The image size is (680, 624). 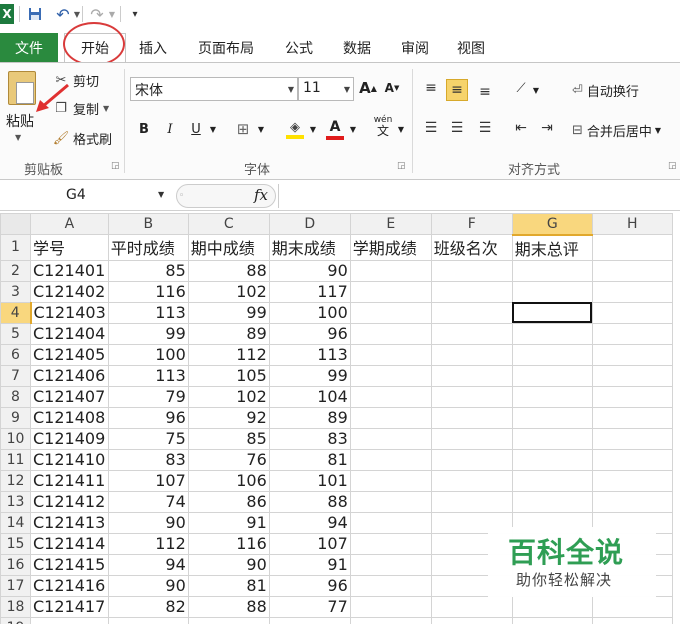 I want to click on cell-b10: 75, so click(x=148, y=438).